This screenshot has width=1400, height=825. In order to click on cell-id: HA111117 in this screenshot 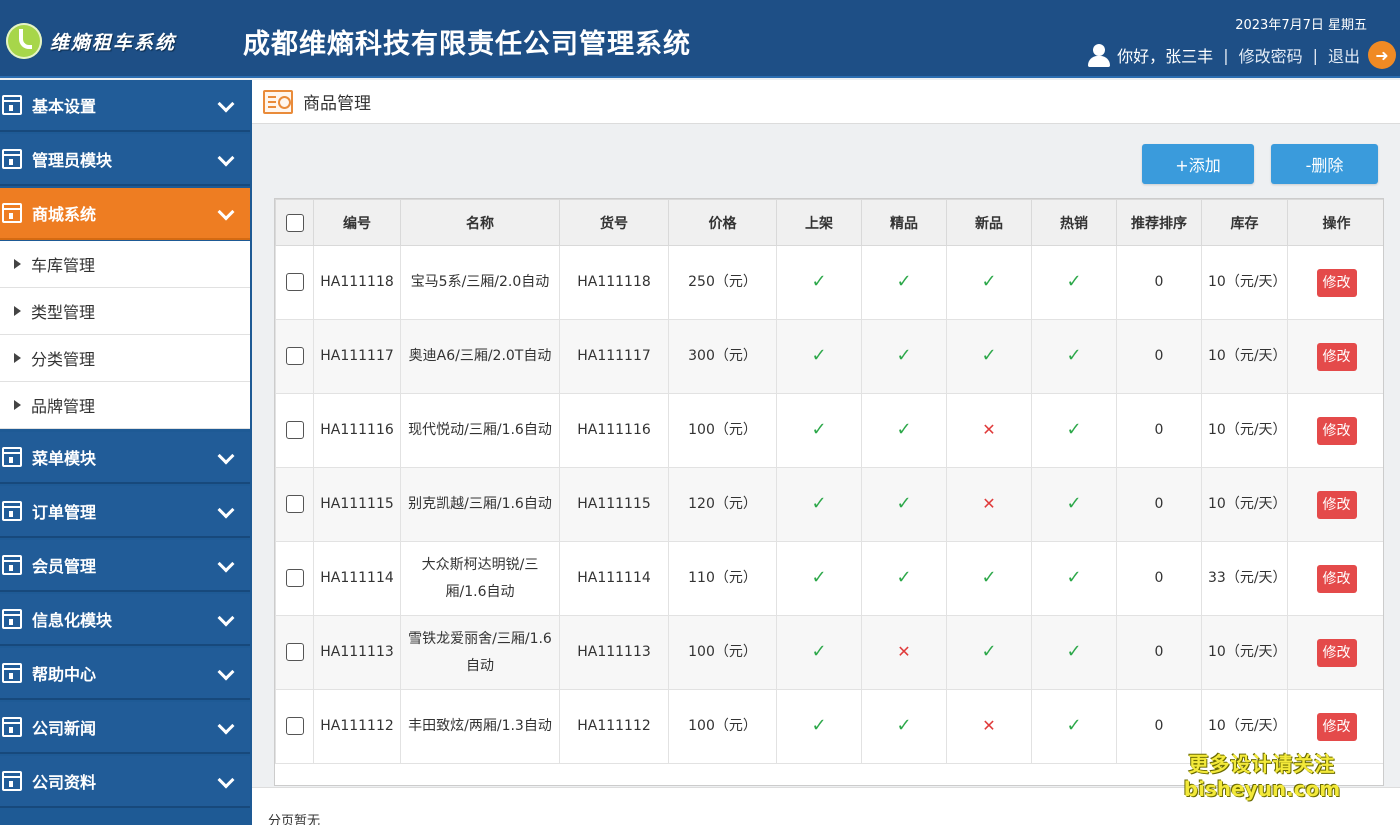, I will do `click(357, 356)`.